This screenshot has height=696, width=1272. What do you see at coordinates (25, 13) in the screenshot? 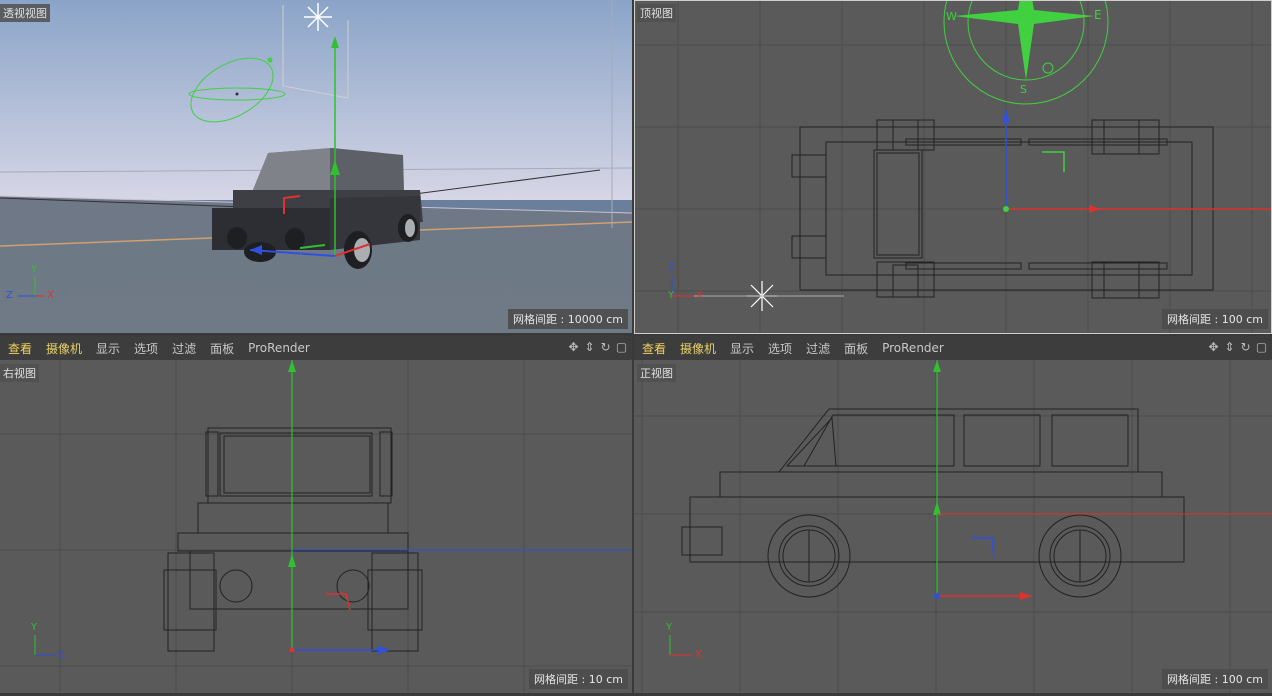
I see `viewport-label: 透视视图` at bounding box center [25, 13].